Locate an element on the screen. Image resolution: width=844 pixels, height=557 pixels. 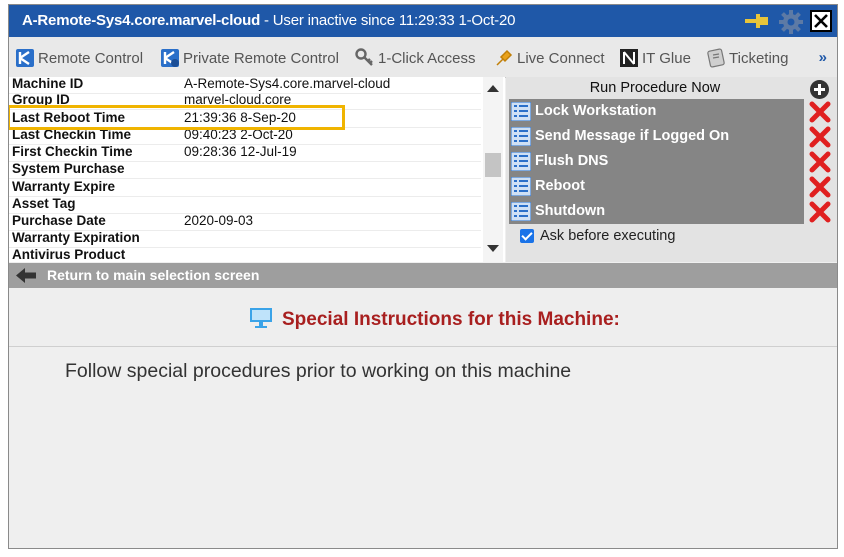
procedure-label: Shutdown is located at coordinates (570, 211).